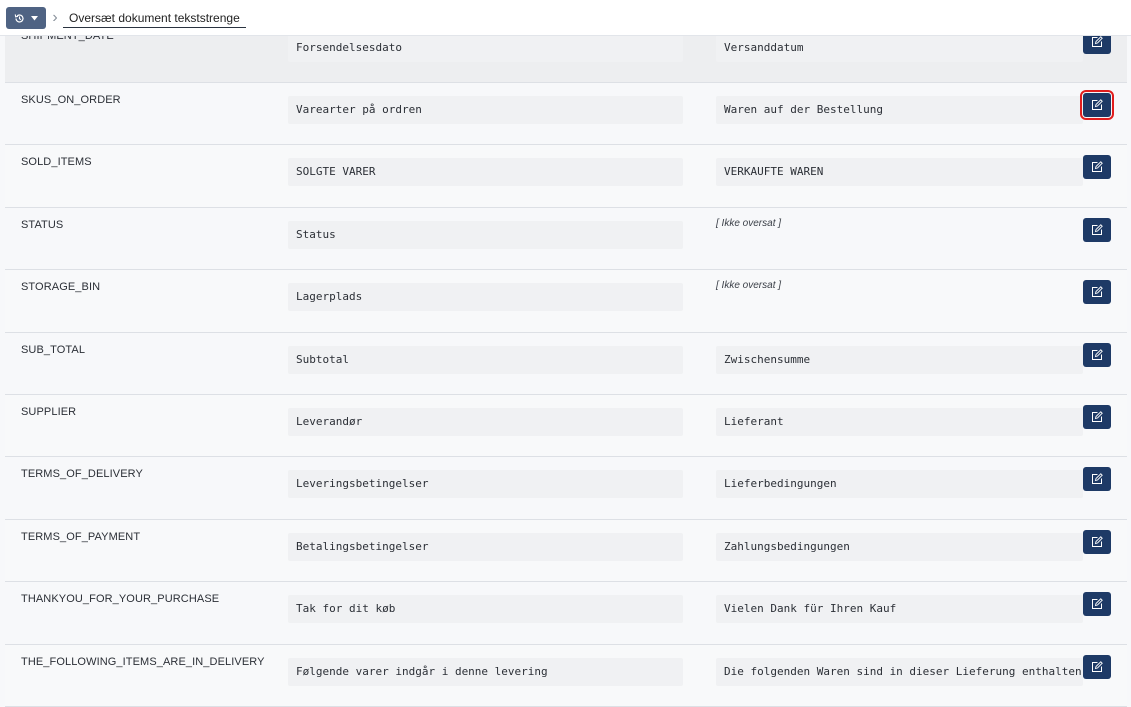 This screenshot has width=1131, height=707. I want to click on table-row: STORAGE_BIN Lagerplads [ Ikke oversat ], so click(566, 301).